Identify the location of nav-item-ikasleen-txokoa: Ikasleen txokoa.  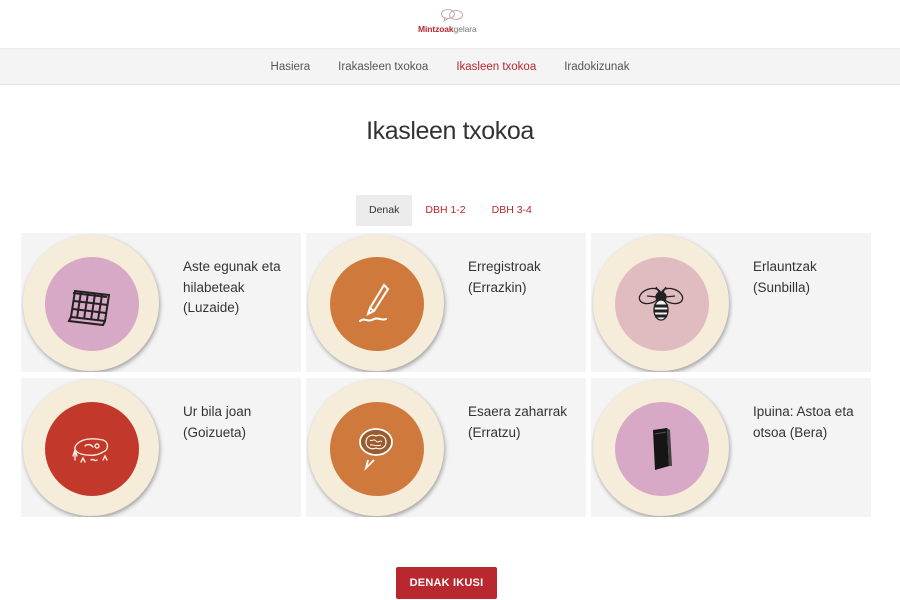
(496, 67).